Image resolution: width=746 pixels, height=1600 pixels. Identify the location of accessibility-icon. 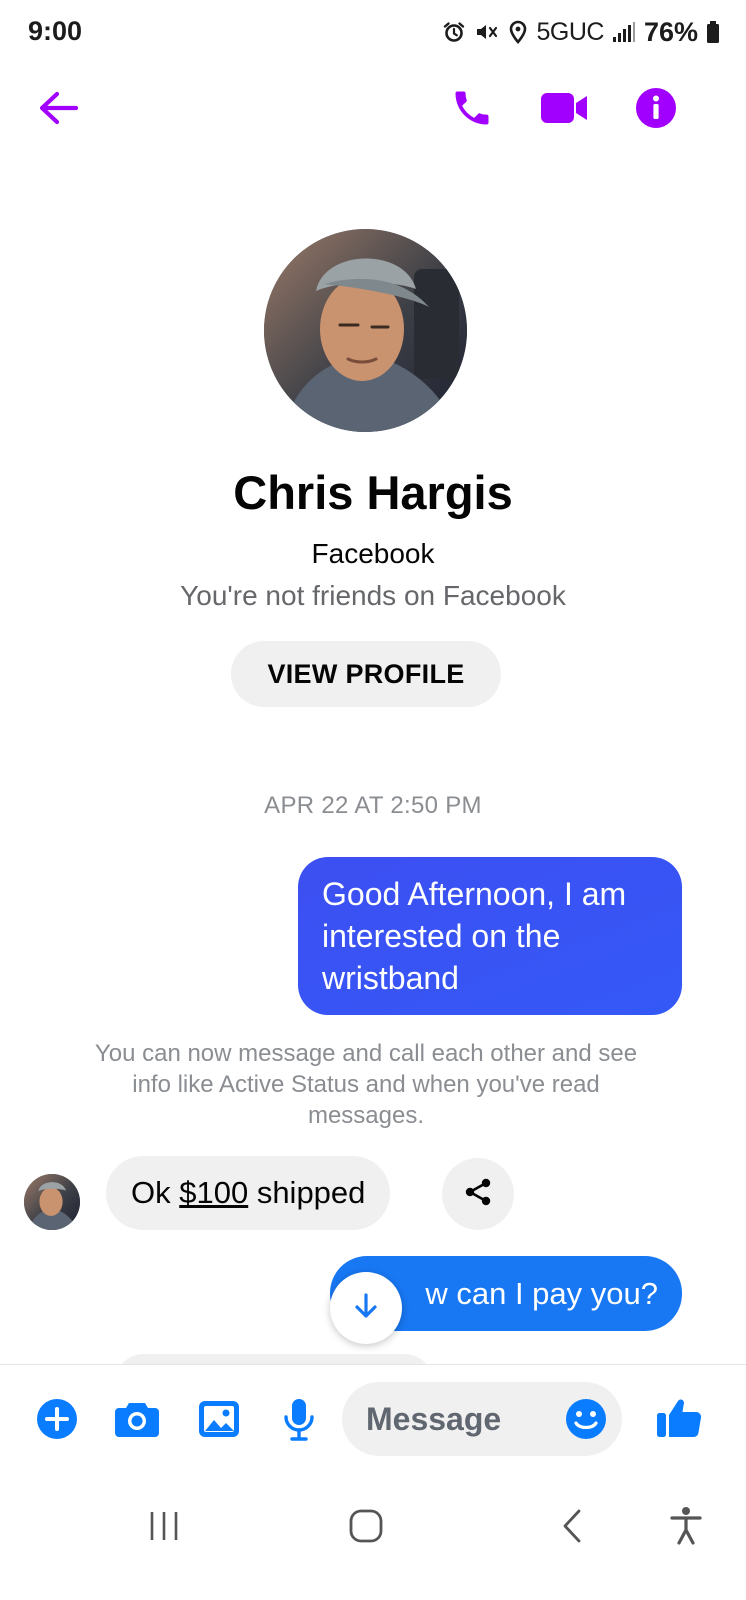
(686, 1528).